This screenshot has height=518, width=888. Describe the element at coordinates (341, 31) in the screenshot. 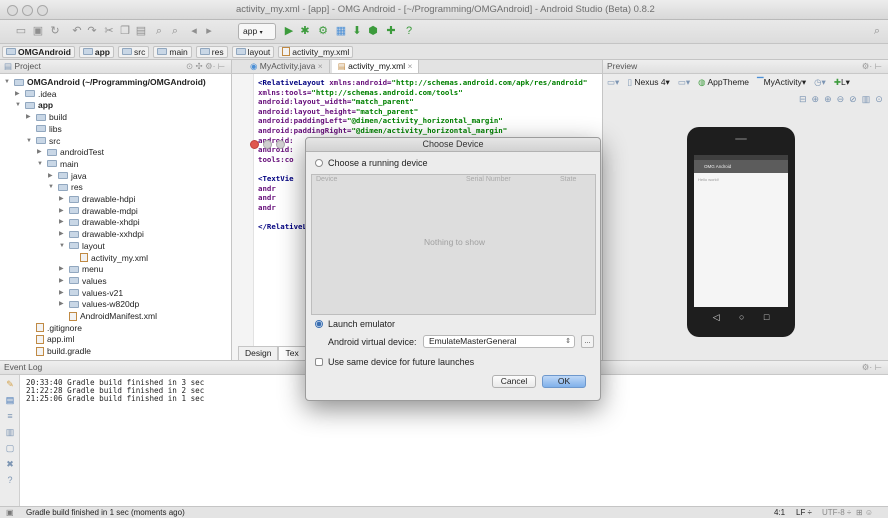

I see `project-structure-icon: ▦` at that location.